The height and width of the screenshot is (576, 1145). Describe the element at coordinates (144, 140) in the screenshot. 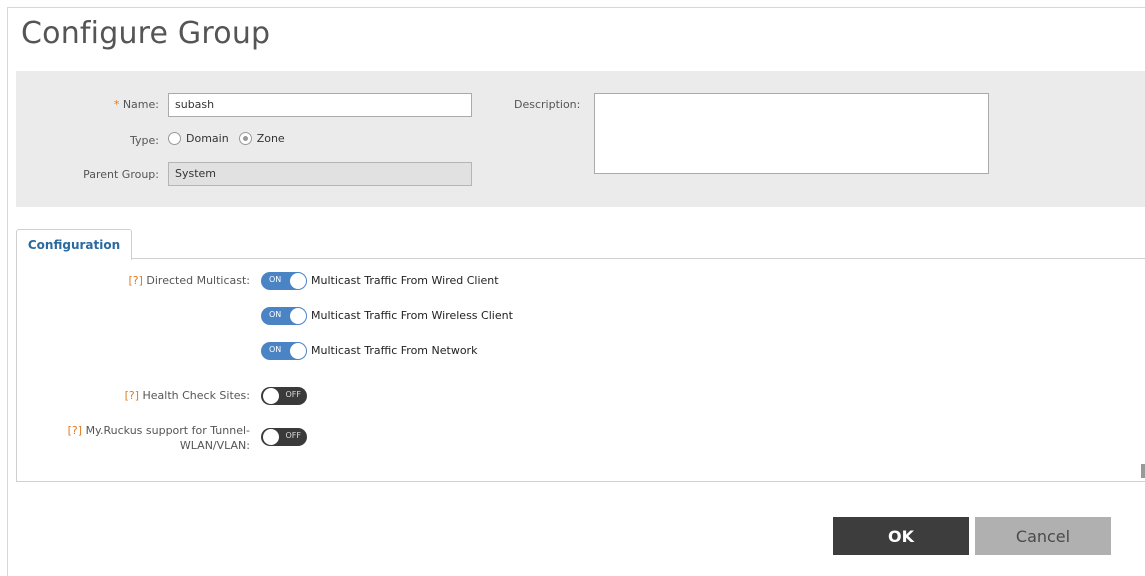

I see `type-label: Type:` at that location.